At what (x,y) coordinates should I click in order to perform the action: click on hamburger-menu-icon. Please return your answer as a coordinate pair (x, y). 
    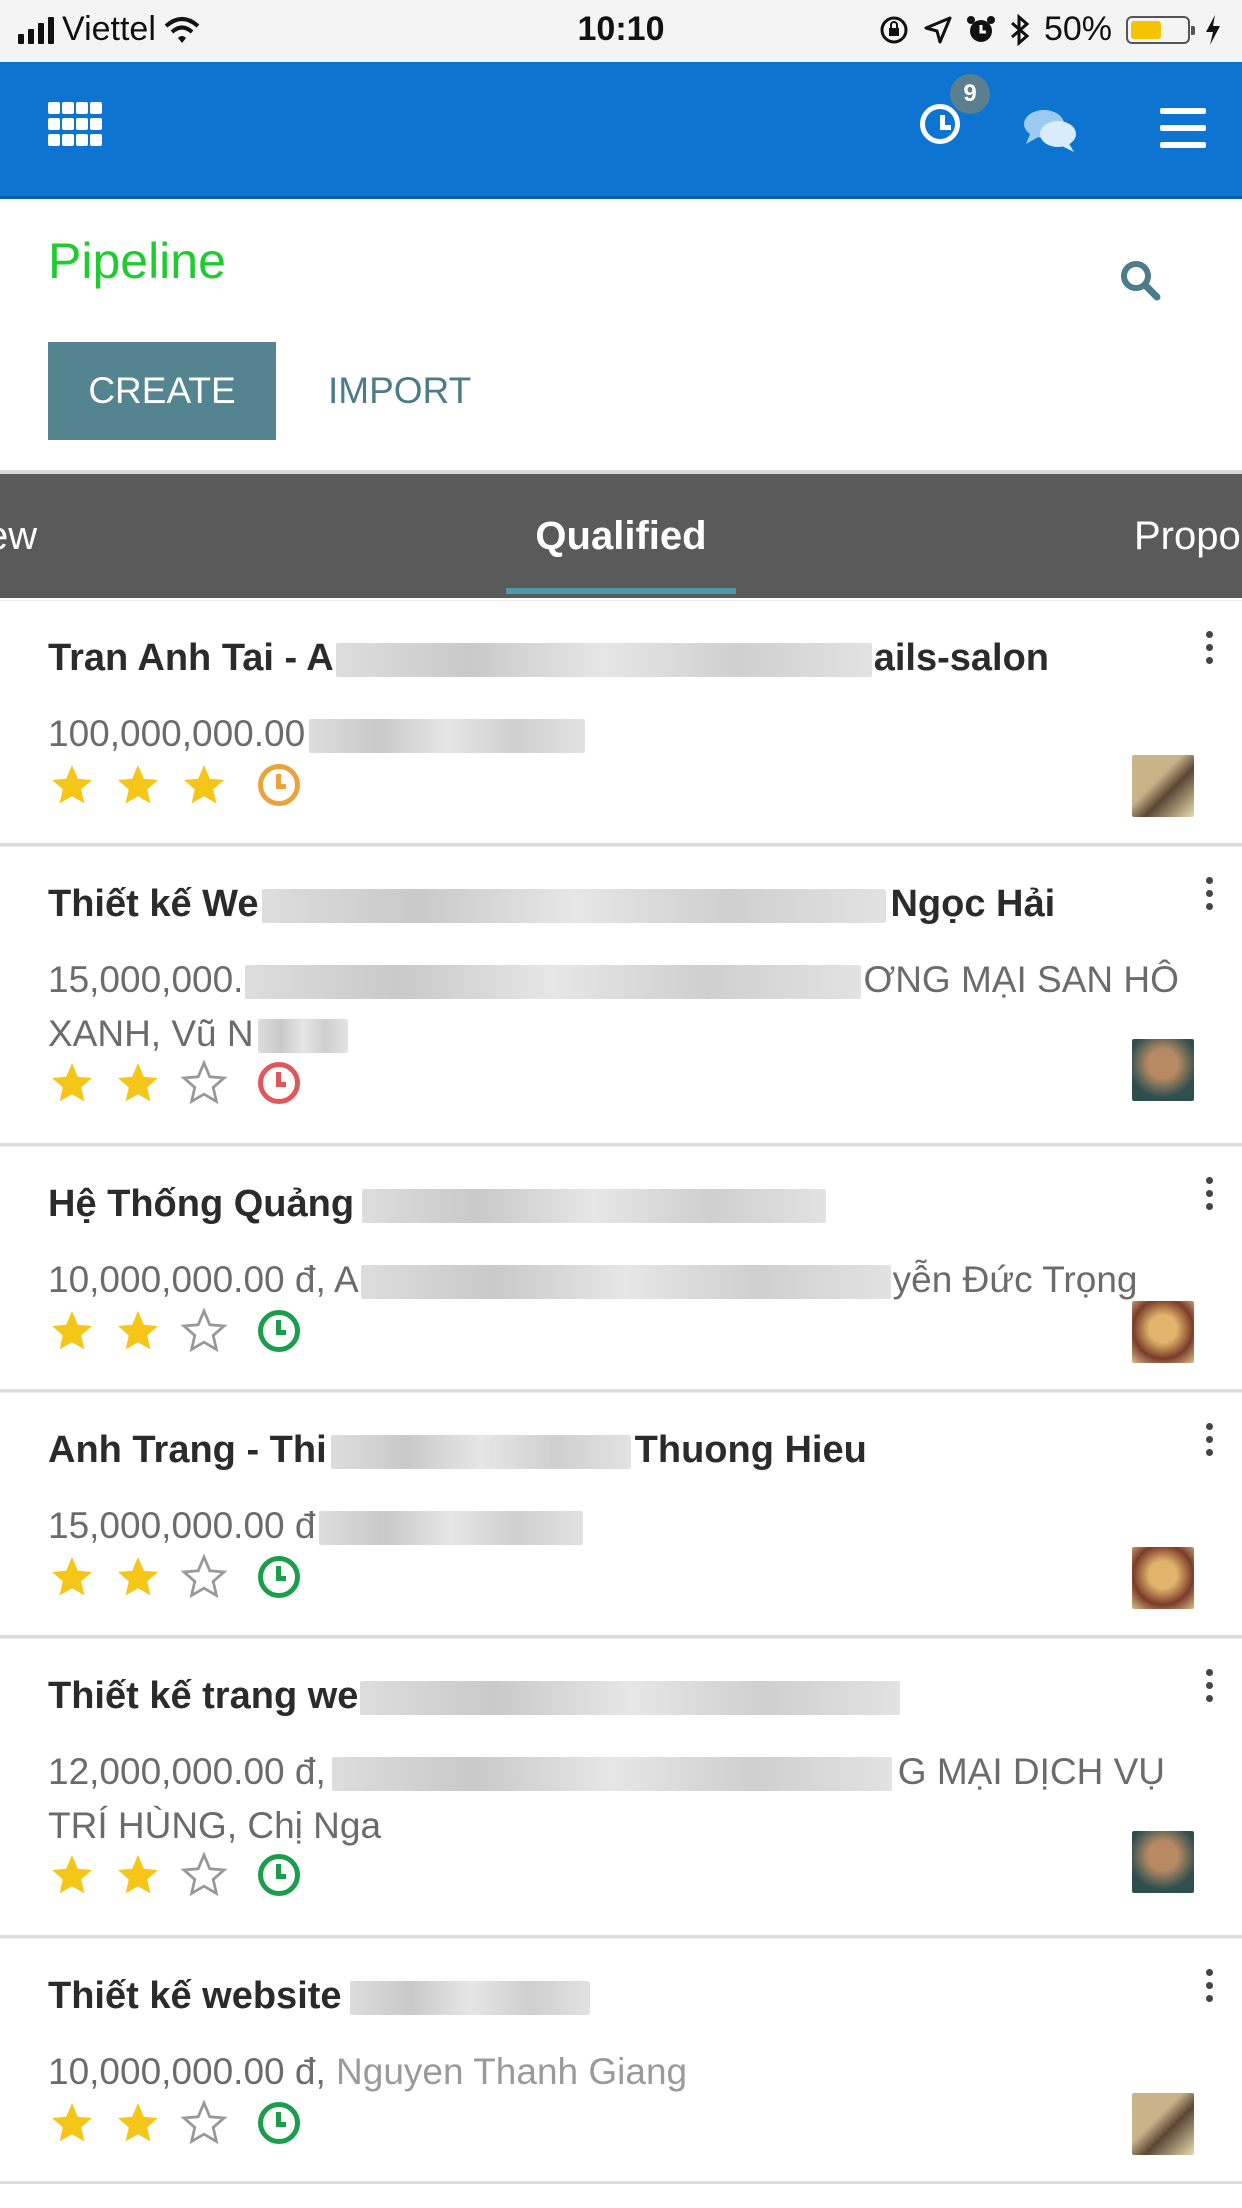
    Looking at the image, I should click on (1183, 128).